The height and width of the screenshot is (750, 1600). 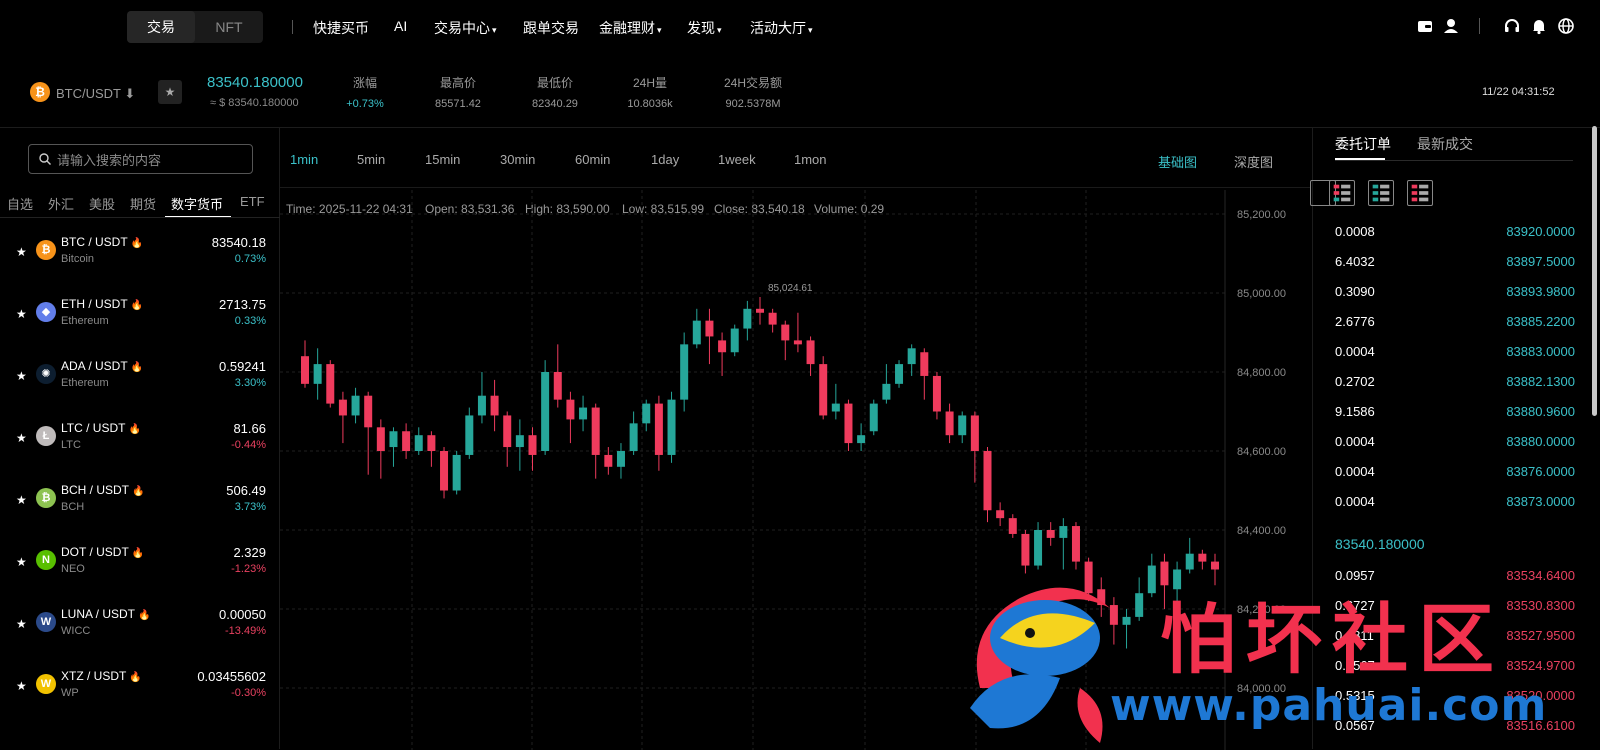 What do you see at coordinates (1420, 193) in the screenshot?
I see `orderbook-asks-view-icon` at bounding box center [1420, 193].